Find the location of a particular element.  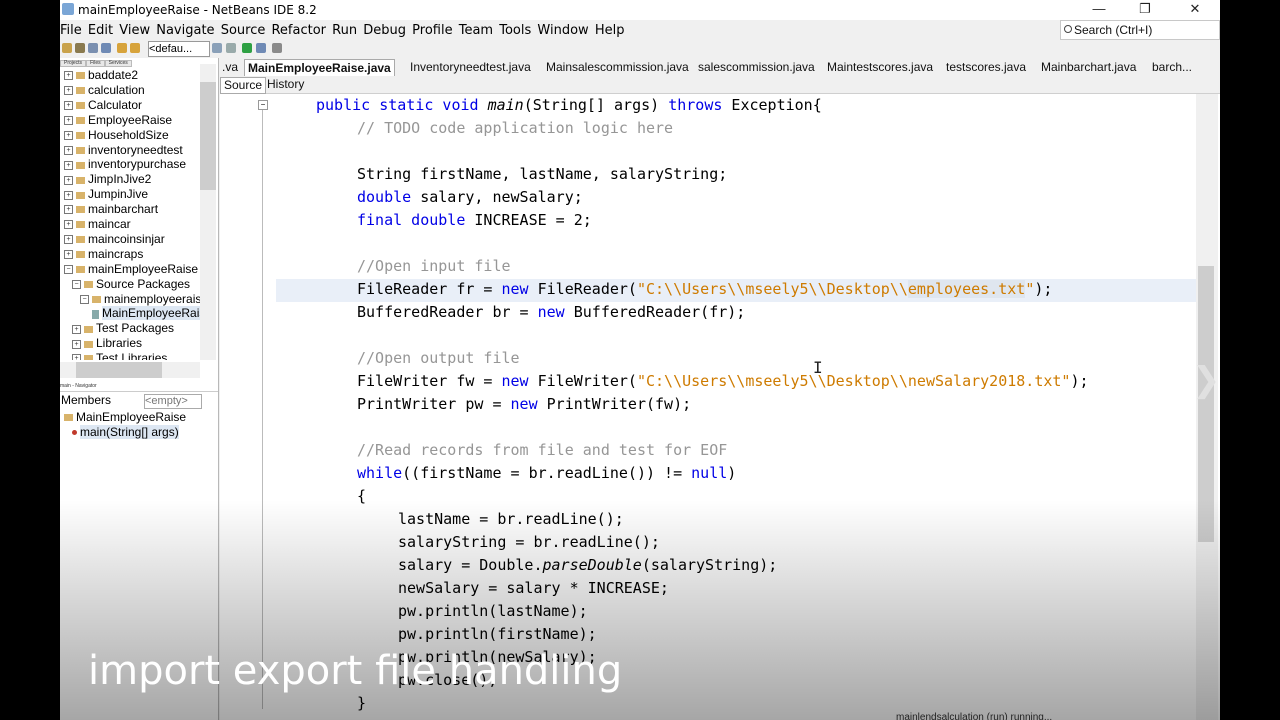

menu-debug: Debug is located at coordinates (385, 30).